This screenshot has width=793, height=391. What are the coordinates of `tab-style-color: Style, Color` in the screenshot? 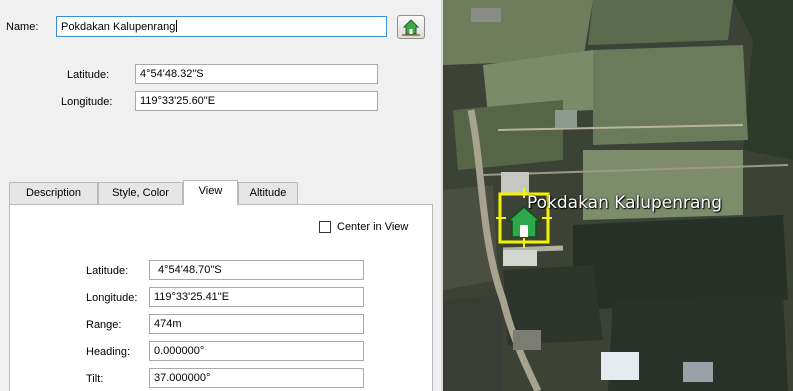 It's located at (140, 193).